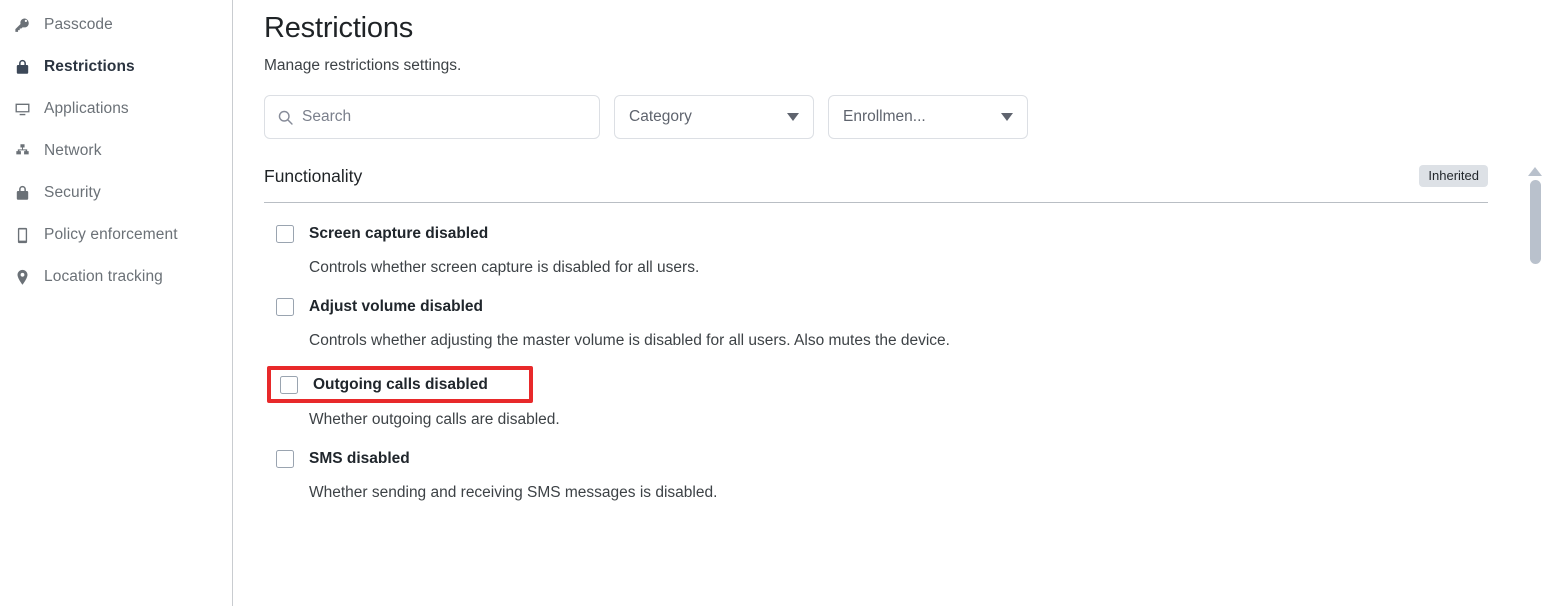 The width and height of the screenshot is (1553, 606). Describe the element at coordinates (908, 307) in the screenshot. I see `setting-row: Adjust volume disabled` at that location.